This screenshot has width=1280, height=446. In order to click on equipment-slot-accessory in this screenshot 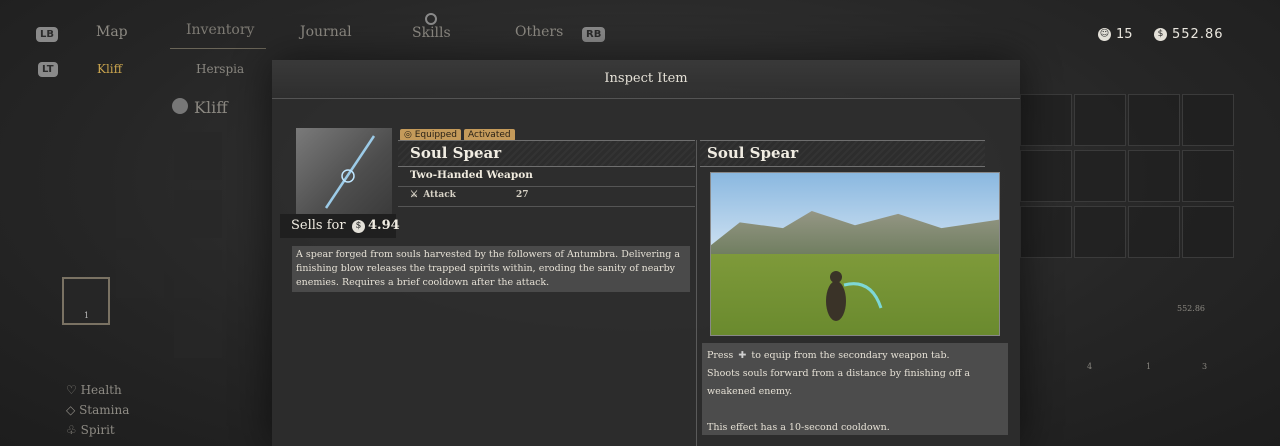, I will do `click(140, 274)`.